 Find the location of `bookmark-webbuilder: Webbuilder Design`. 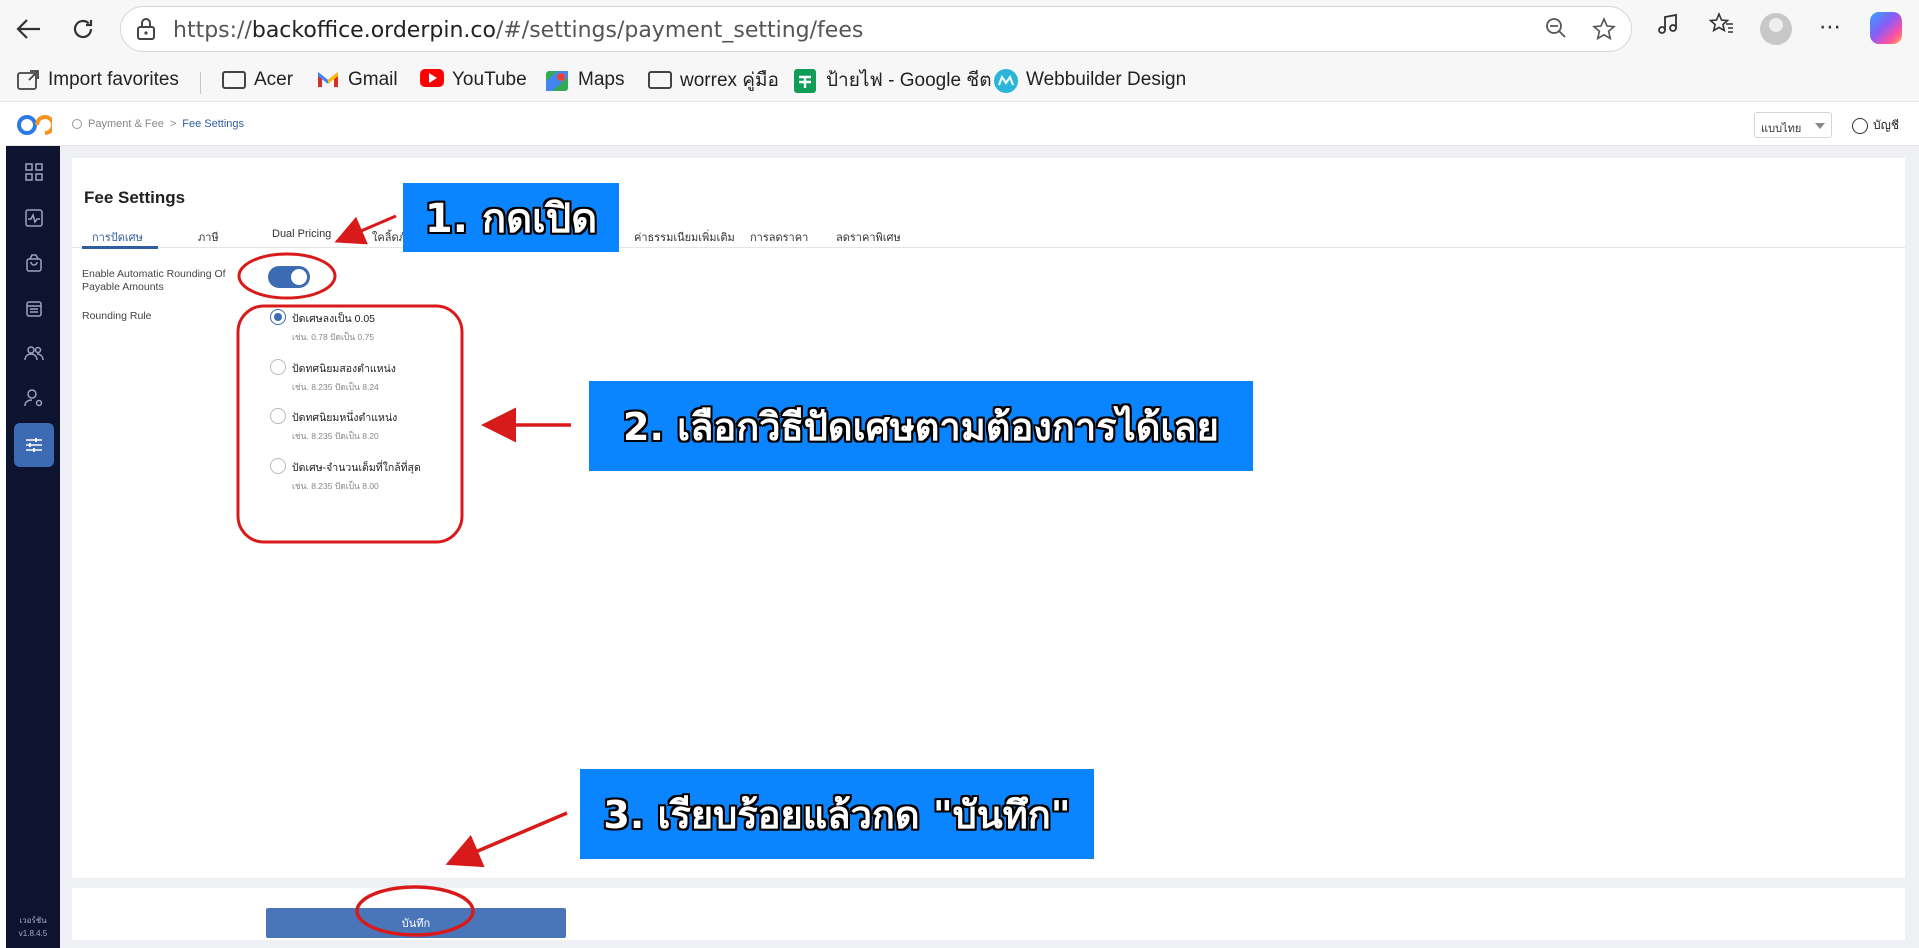

bookmark-webbuilder: Webbuilder Design is located at coordinates (1090, 80).